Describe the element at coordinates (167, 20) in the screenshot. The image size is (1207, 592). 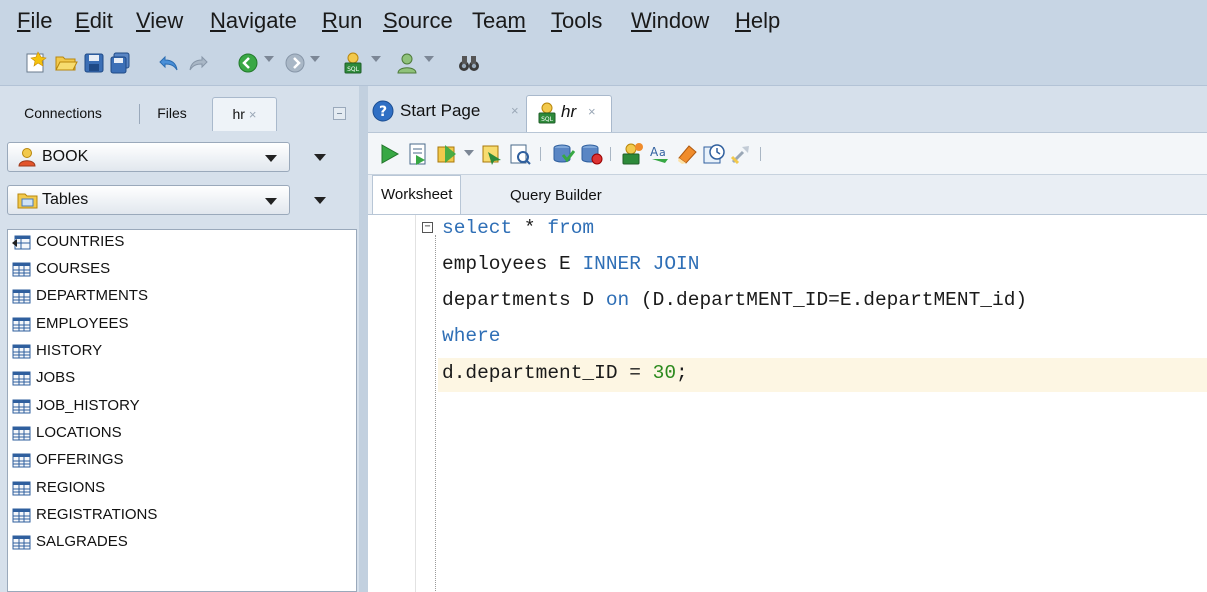
I see `menu-view-label: iew` at that location.